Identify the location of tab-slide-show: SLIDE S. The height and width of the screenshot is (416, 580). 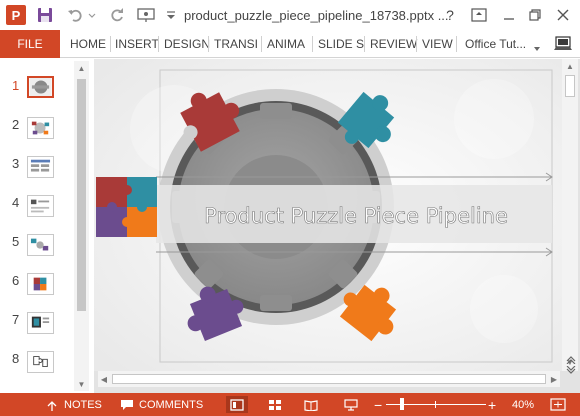
(341, 44).